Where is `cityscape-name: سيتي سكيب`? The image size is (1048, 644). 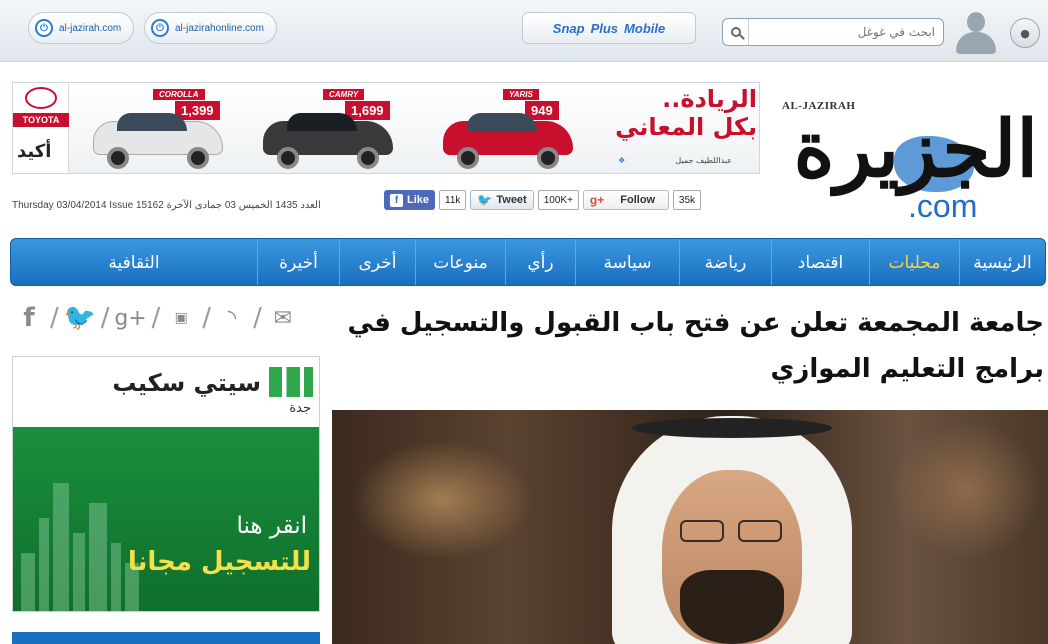 cityscape-name: سيتي سكيب is located at coordinates (186, 383).